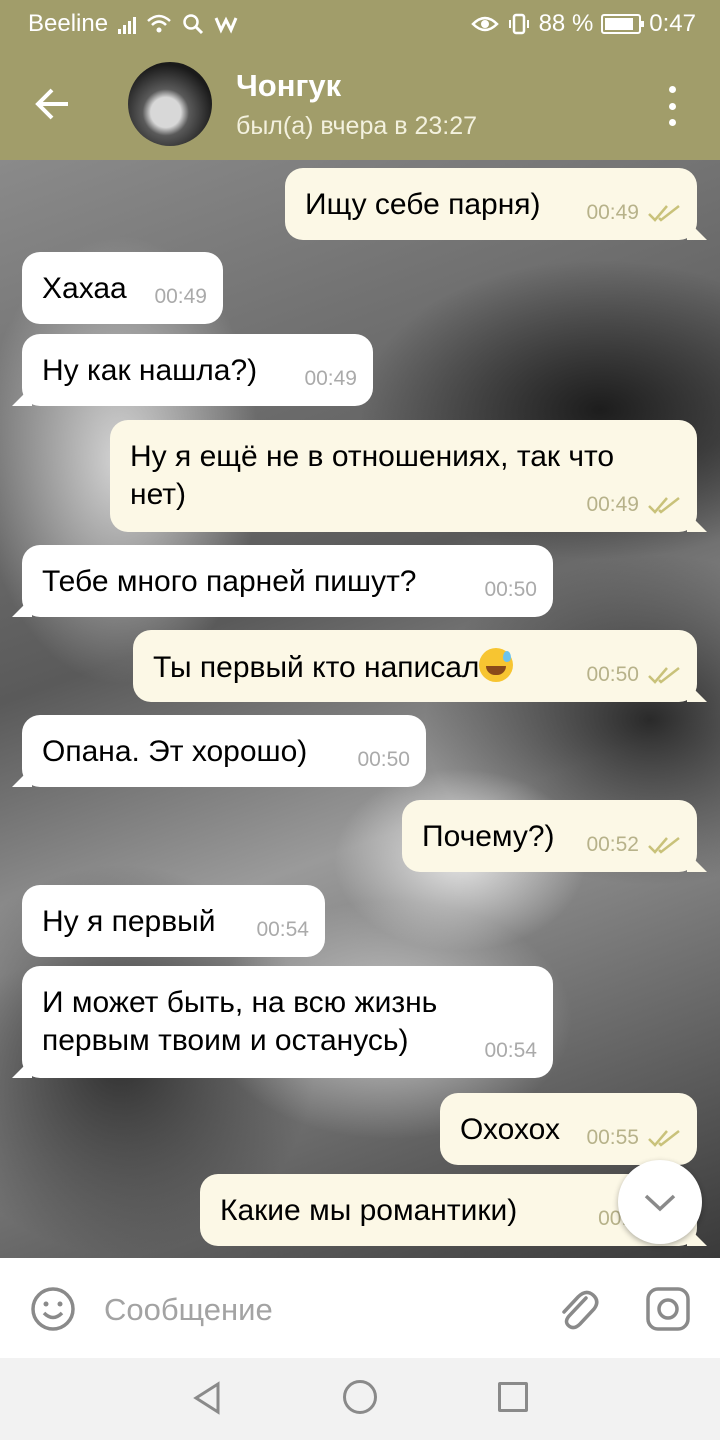 The width and height of the screenshot is (720, 1440). I want to click on status-bar: Beeline 88 % 0:47, so click(360, 24).